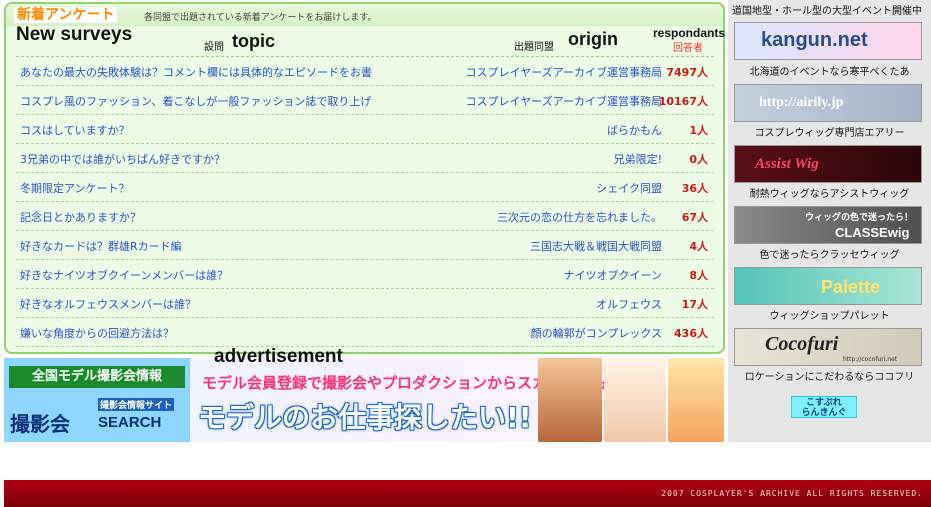 The image size is (931, 507). Describe the element at coordinates (829, 316) in the screenshot. I see `sidebar-caption: ウィッグショップパレット` at that location.